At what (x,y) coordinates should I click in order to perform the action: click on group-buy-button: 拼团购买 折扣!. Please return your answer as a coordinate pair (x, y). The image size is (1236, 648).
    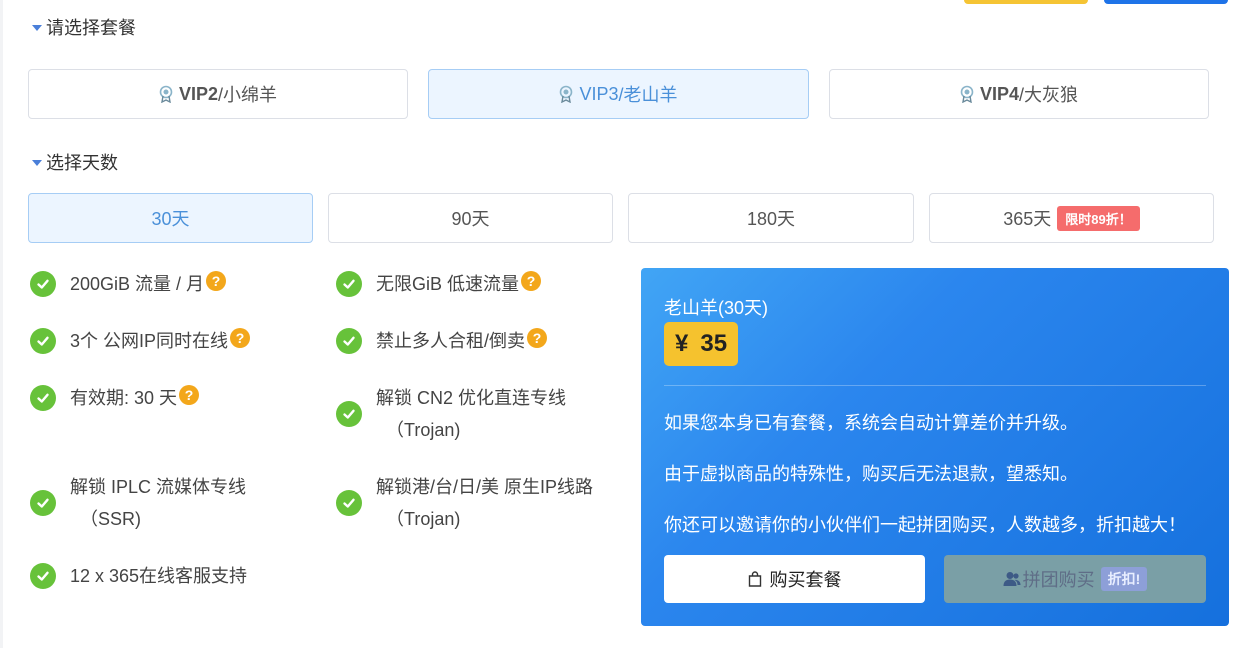
    Looking at the image, I should click on (1075, 579).